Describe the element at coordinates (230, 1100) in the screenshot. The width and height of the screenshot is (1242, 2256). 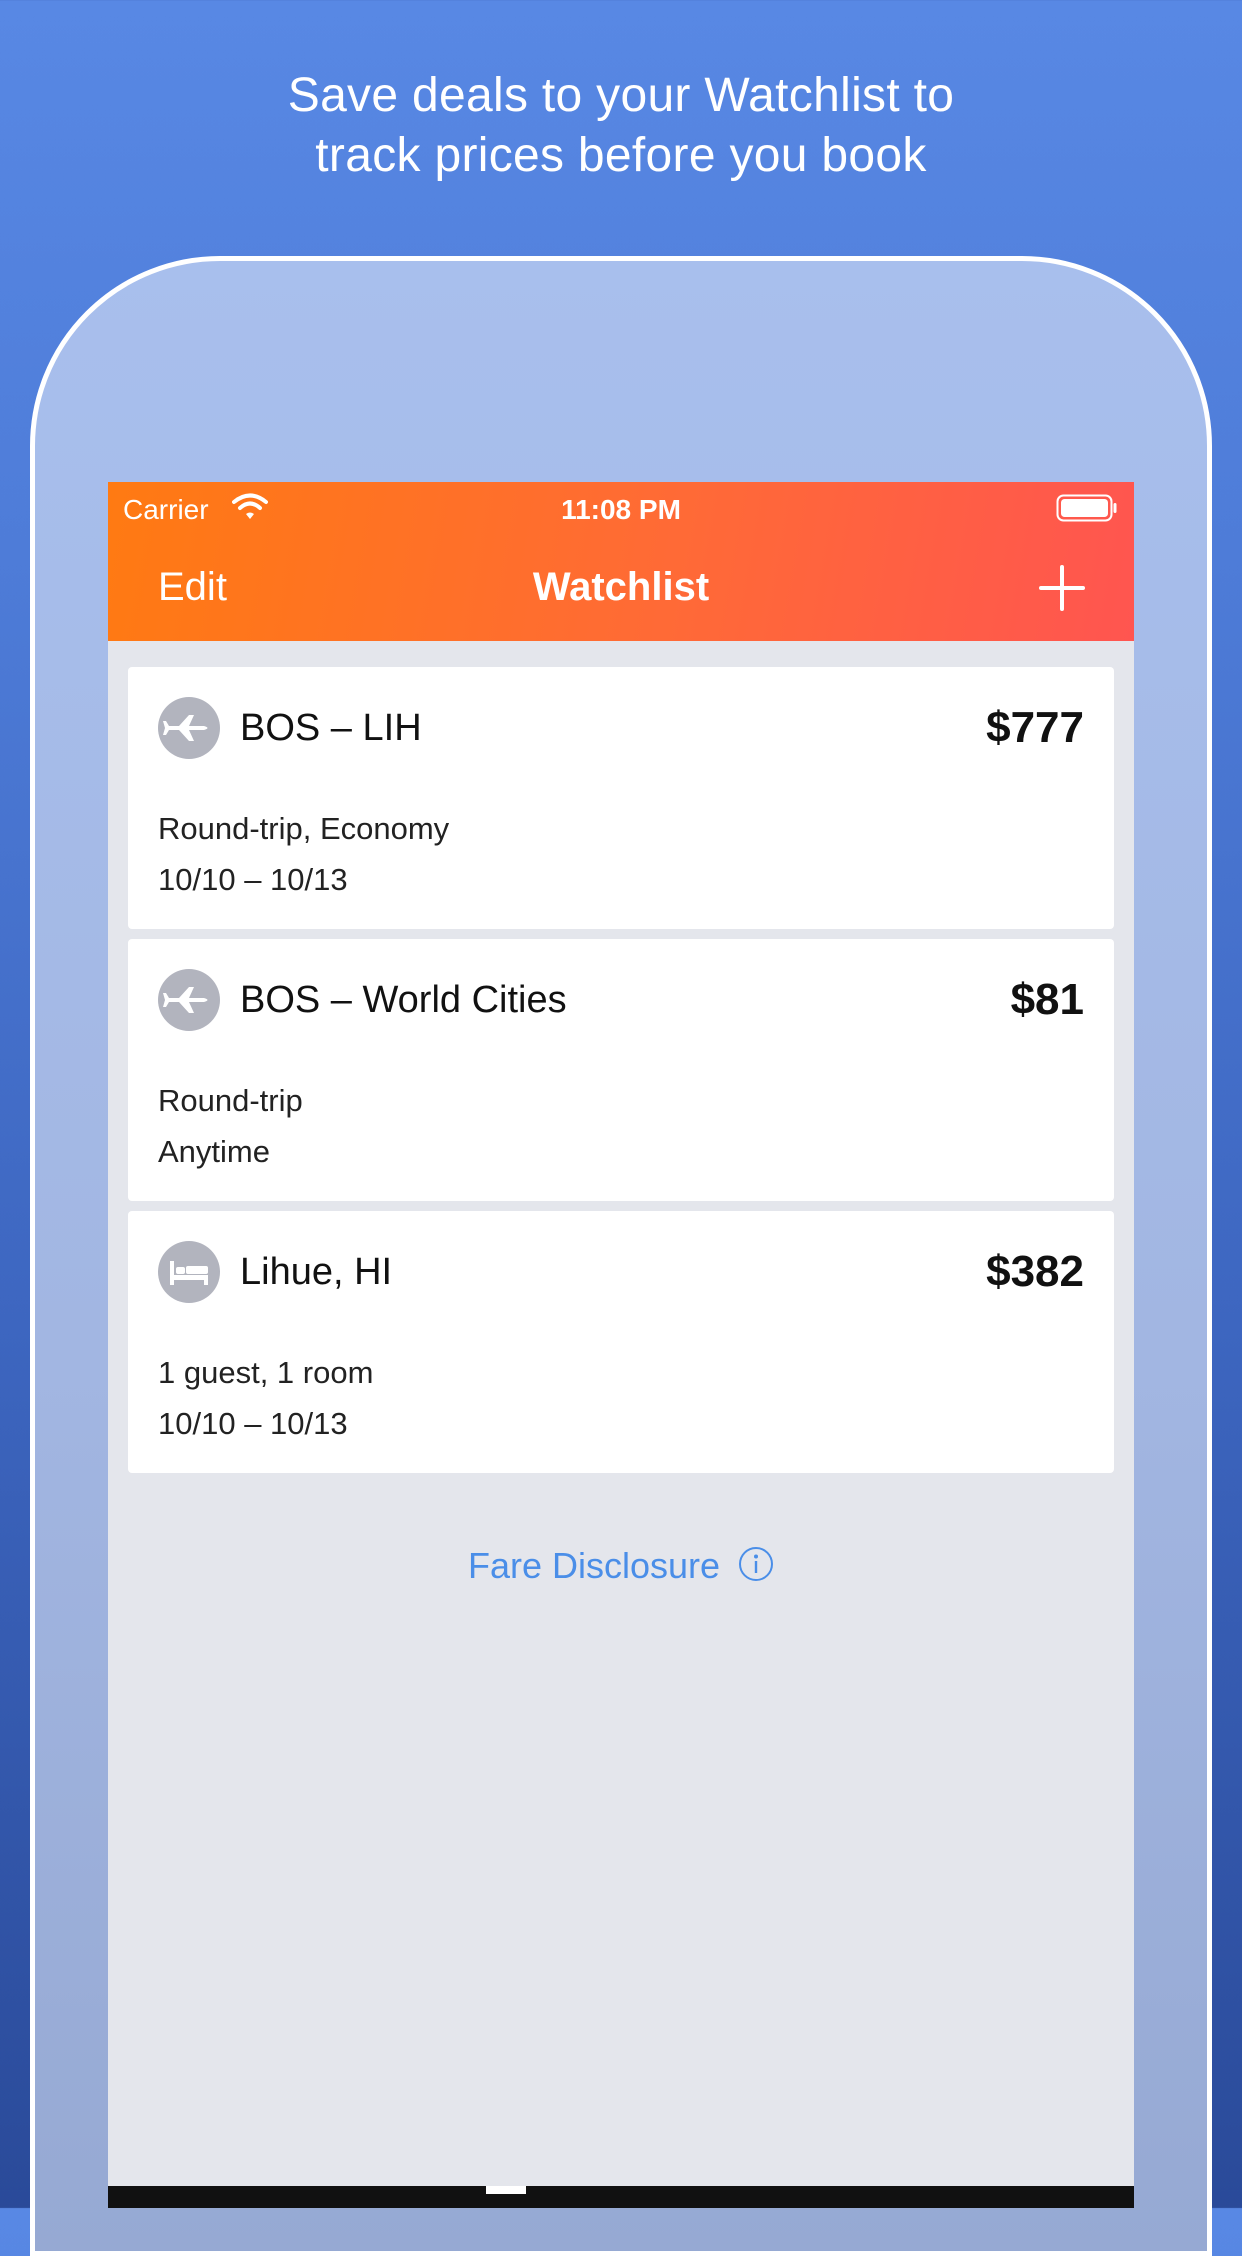
I see `item-detail: Round-trip` at that location.